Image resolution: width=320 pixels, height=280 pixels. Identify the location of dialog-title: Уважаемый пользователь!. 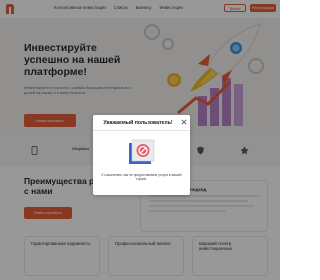
(138, 123).